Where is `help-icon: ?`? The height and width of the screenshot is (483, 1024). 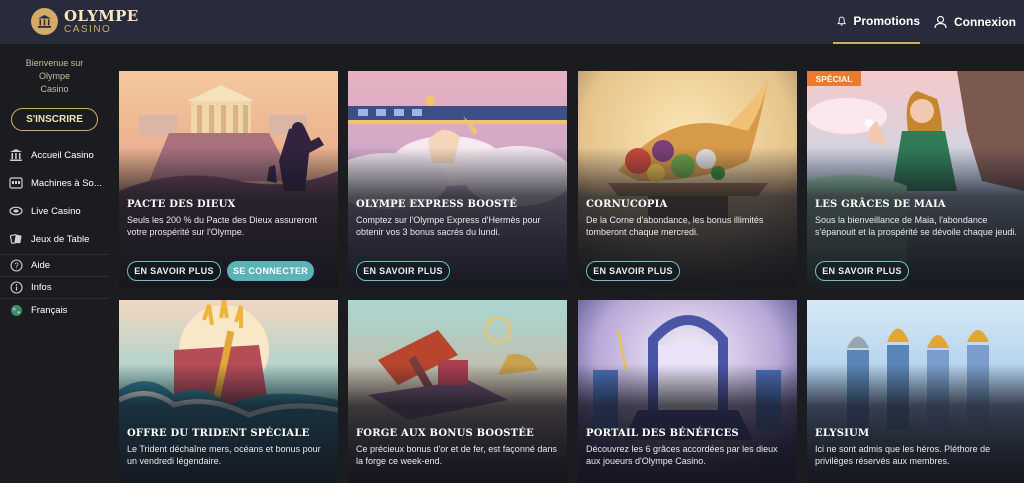
help-icon: ? is located at coordinates (16, 265).